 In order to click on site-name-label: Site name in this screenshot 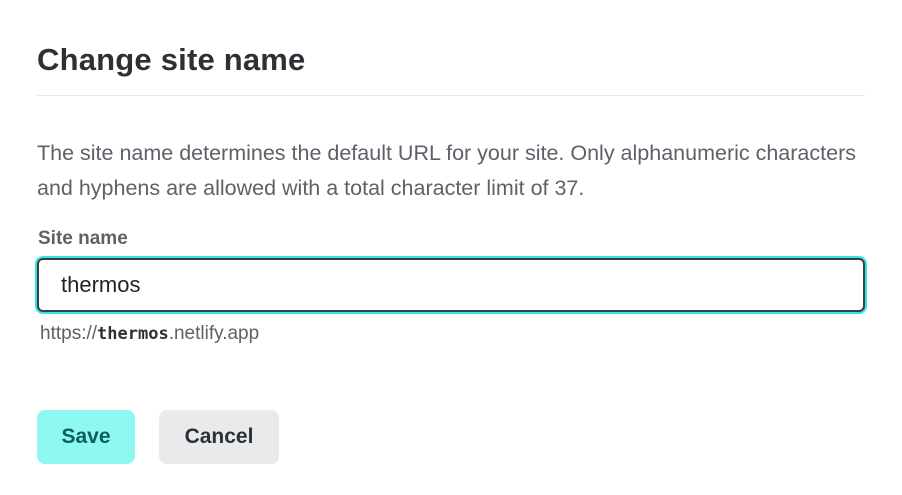, I will do `click(83, 238)`.